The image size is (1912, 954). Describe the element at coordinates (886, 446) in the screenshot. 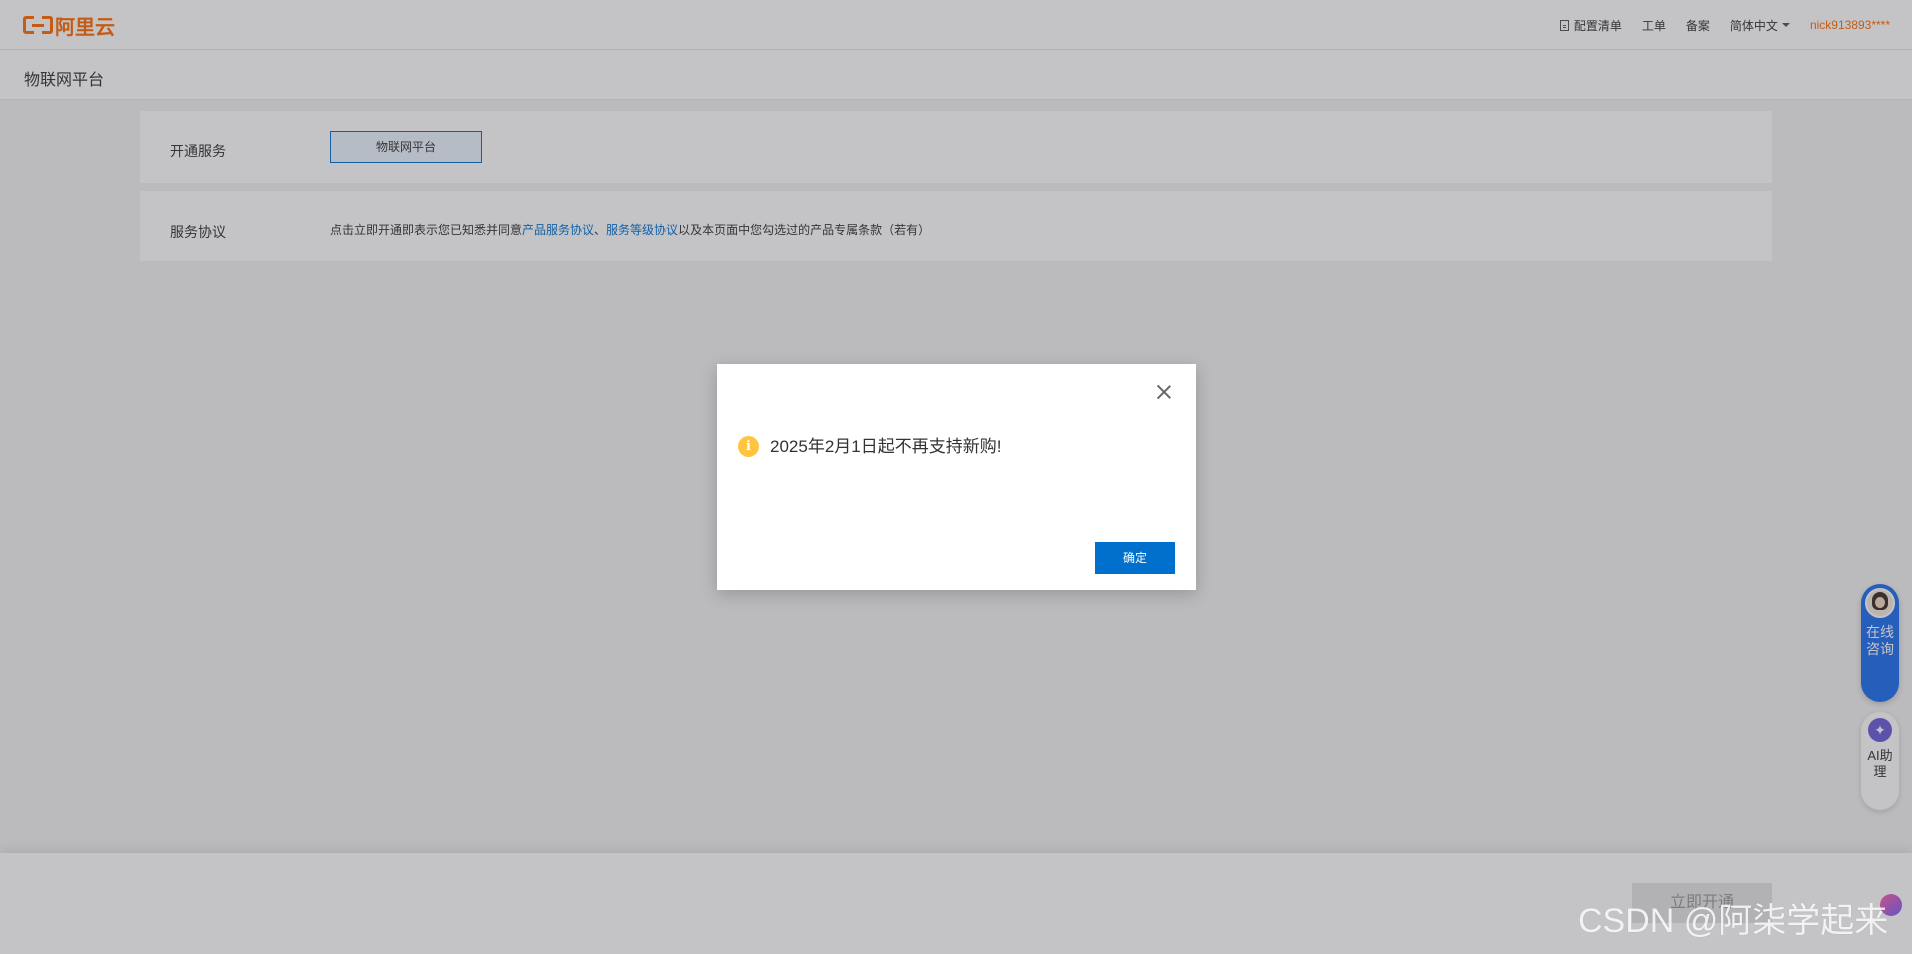

I see `dialog-message: 2025年2月1日起不再支持新购!` at that location.